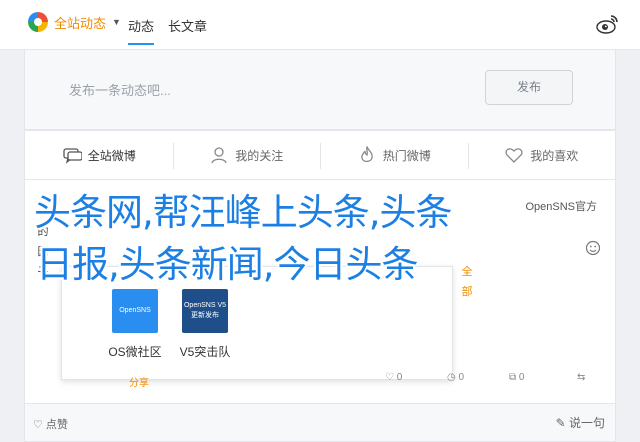 This screenshot has height=442, width=640. What do you see at coordinates (561, 206) in the screenshot?
I see `post-source: OpenSNS官方` at bounding box center [561, 206].